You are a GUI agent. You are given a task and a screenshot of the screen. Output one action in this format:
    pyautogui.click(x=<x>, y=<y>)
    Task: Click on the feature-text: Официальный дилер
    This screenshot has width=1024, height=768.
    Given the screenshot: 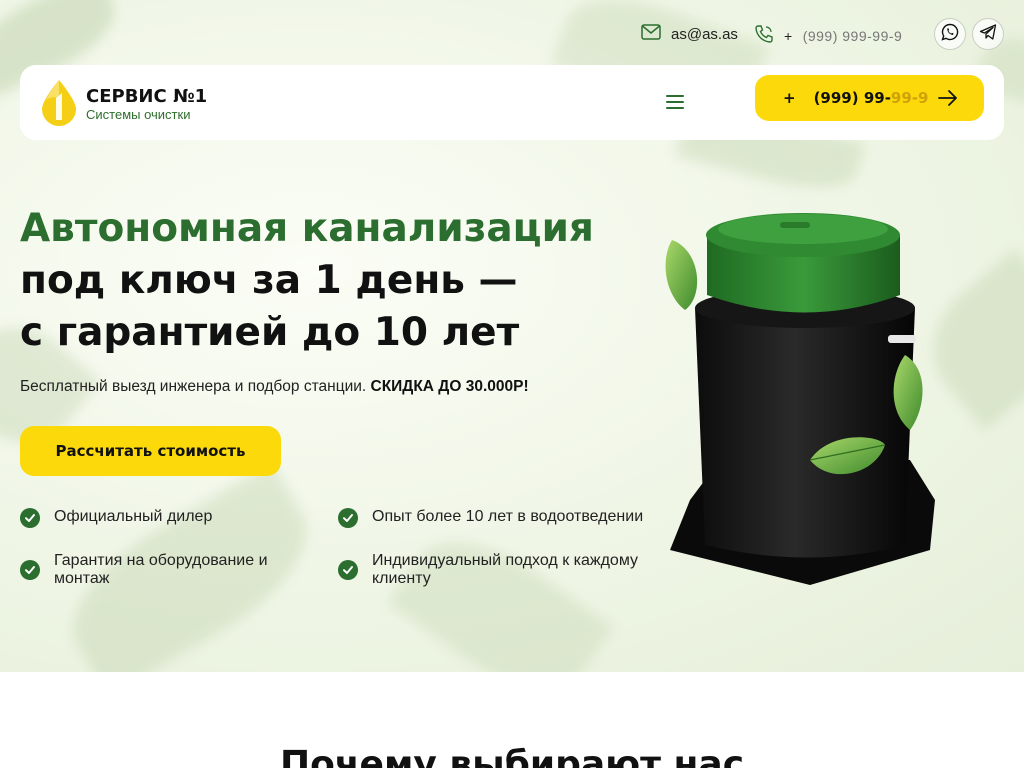 What is the action you would take?
    pyautogui.click(x=133, y=516)
    